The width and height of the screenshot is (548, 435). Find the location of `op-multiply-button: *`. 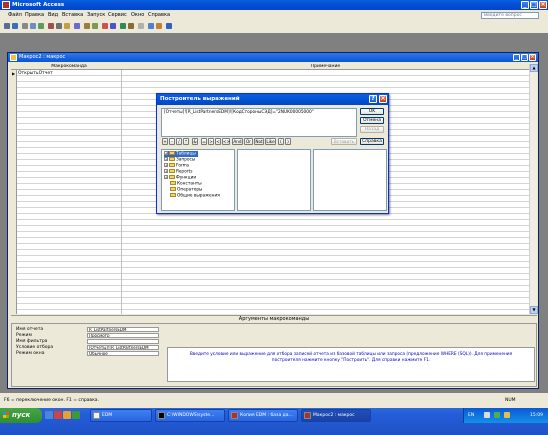

op-multiply-button: * is located at coordinates (186, 141).